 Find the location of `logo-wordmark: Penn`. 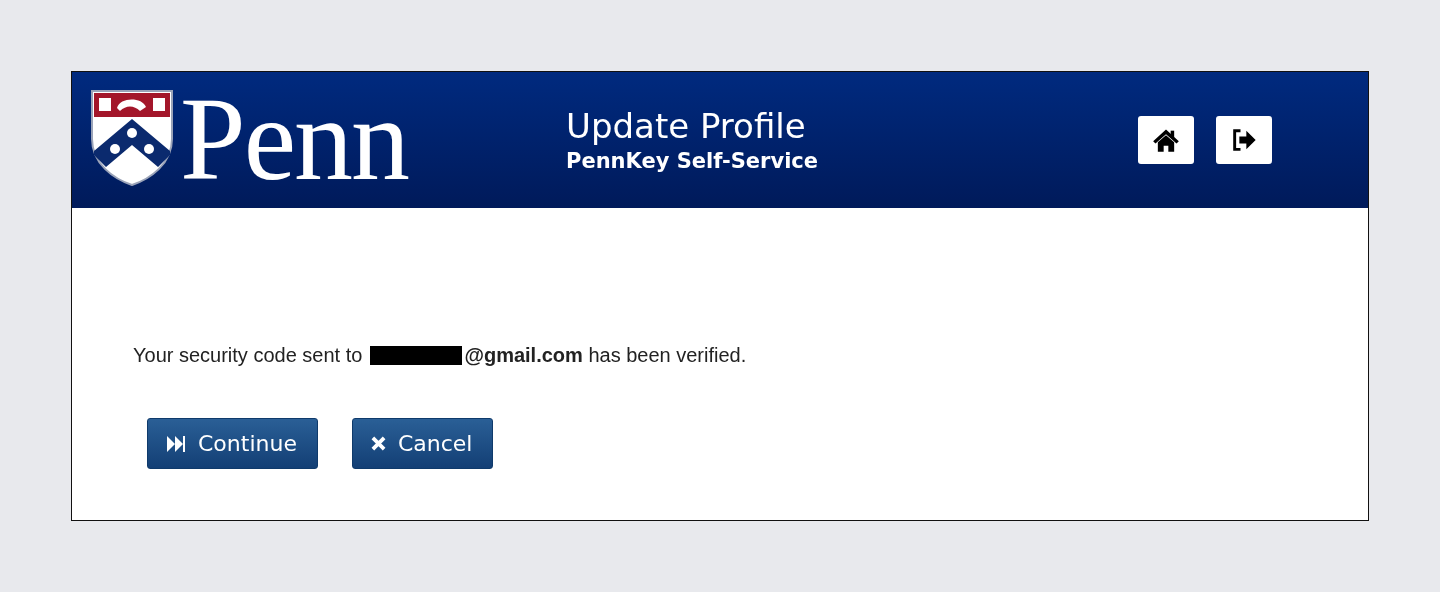

logo-wordmark: Penn is located at coordinates (294, 140).